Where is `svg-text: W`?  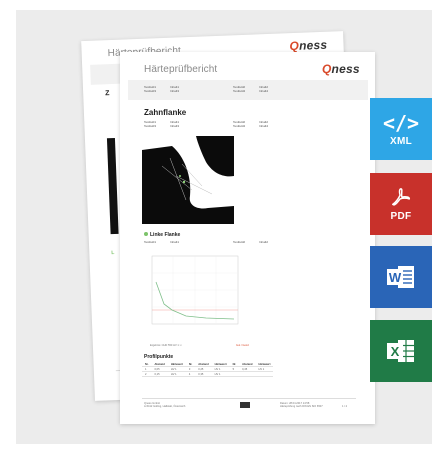
svg-text: W is located at coordinates (395, 277).